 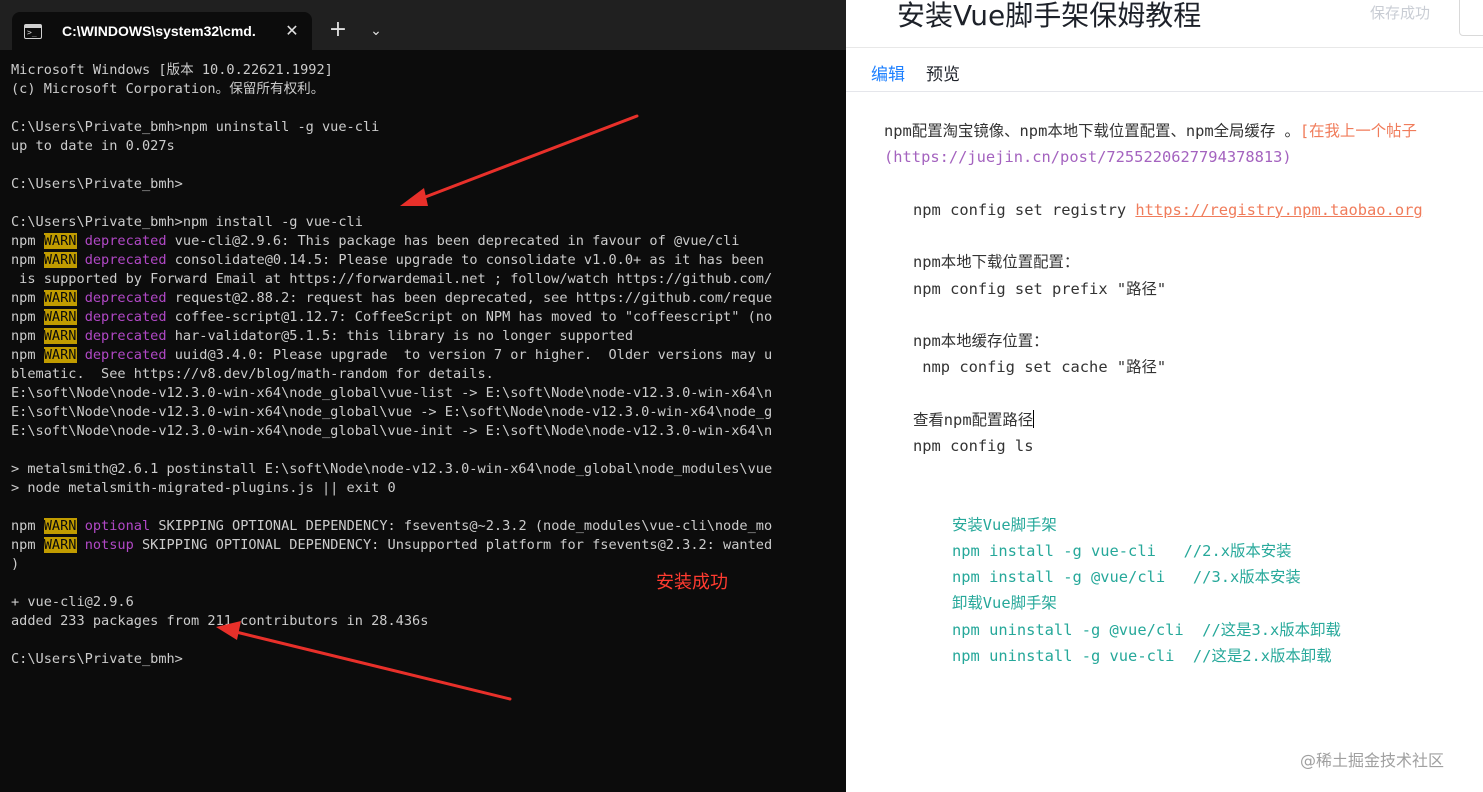 What do you see at coordinates (292, 31) in the screenshot?
I see `close-icon: ✕` at bounding box center [292, 31].